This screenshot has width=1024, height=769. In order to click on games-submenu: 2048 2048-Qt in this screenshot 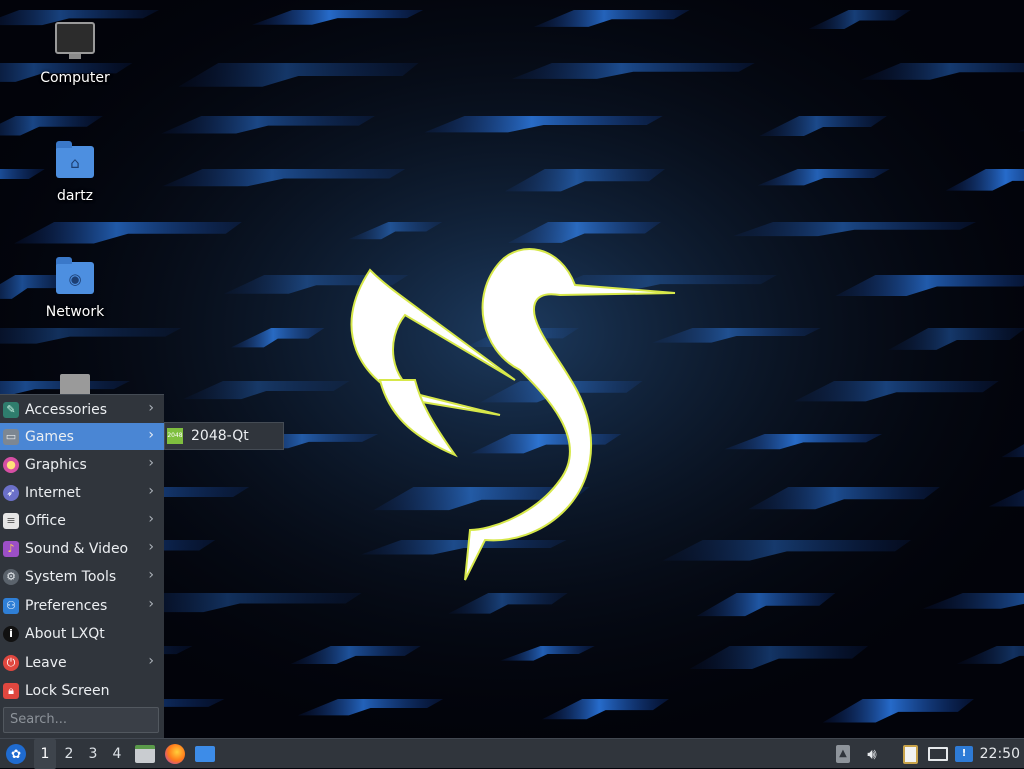, I will do `click(224, 436)`.